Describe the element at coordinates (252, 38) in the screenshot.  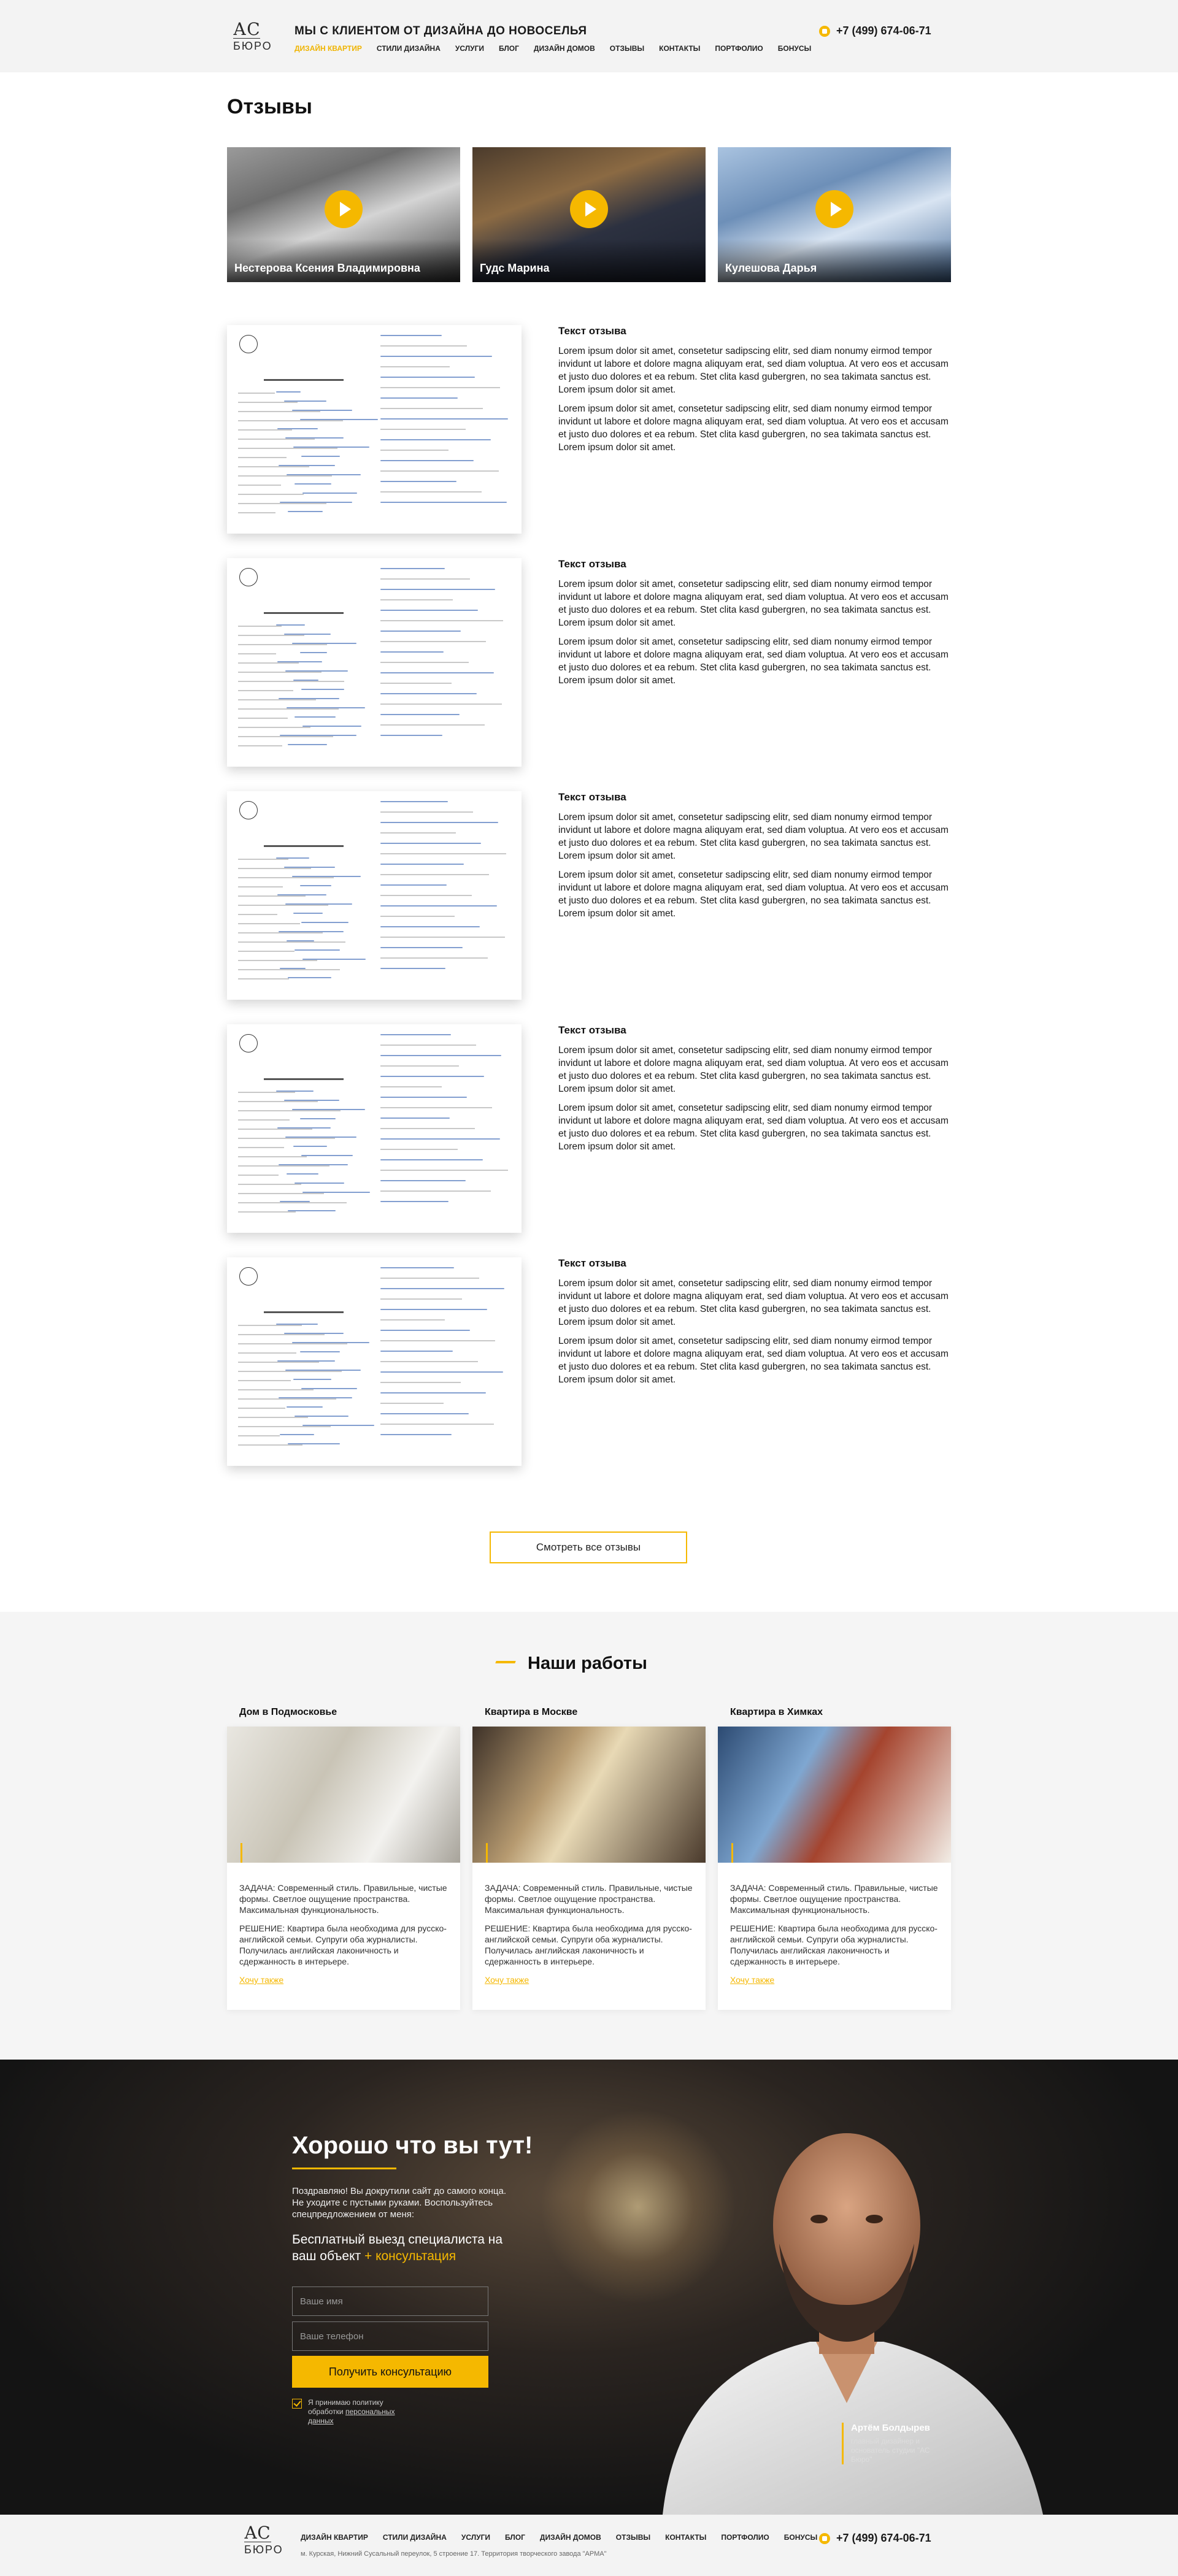
I see `site-logo: АС БЮРО` at that location.